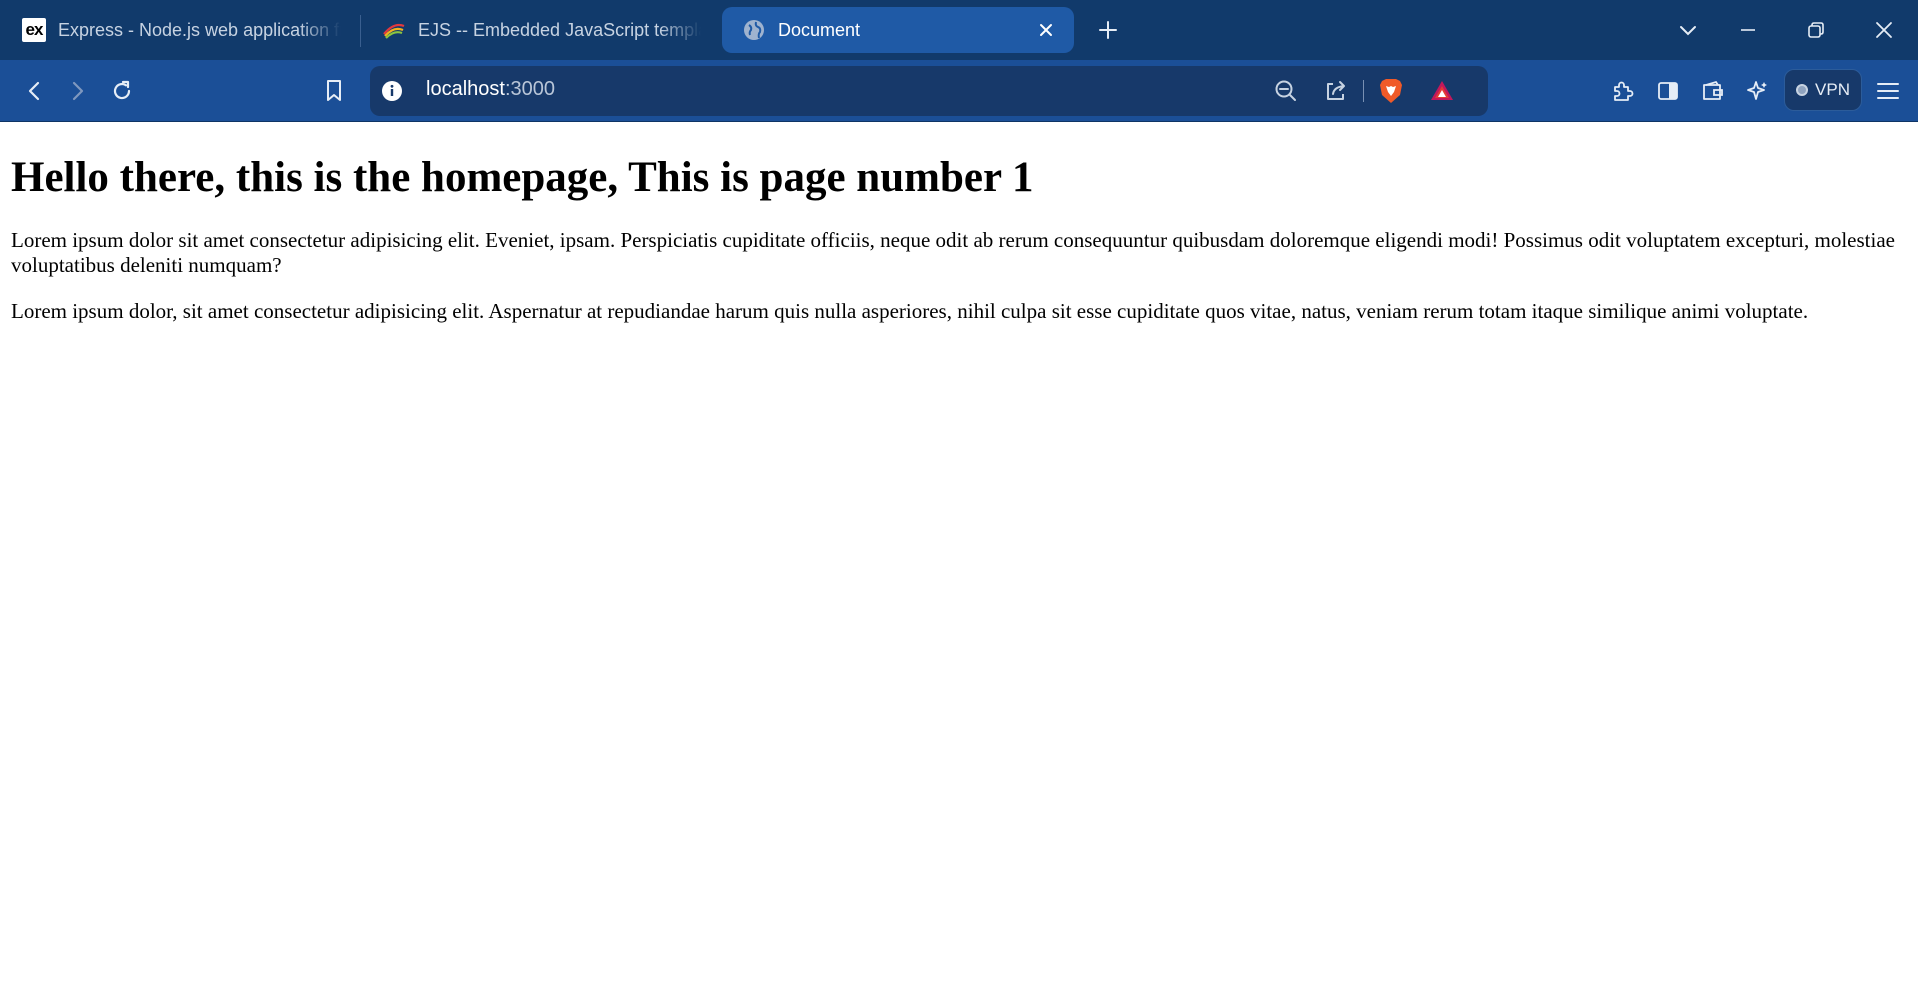  What do you see at coordinates (1622, 91) in the screenshot?
I see `extensions-icon` at bounding box center [1622, 91].